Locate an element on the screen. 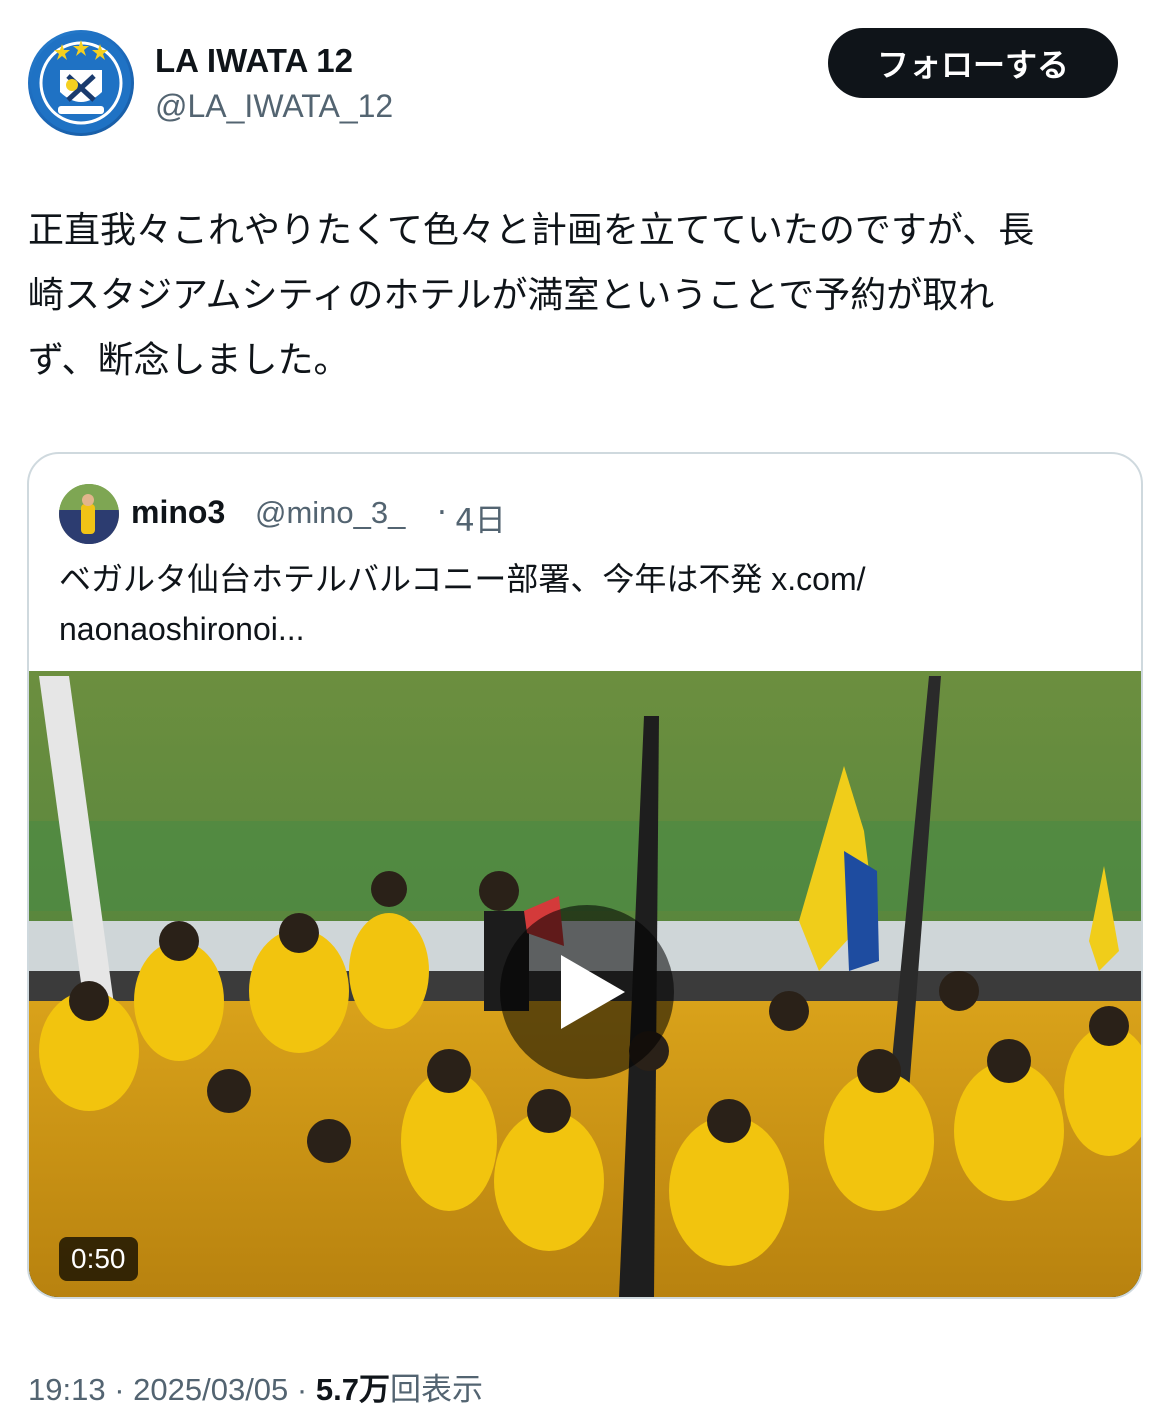 Image resolution: width=1170 pixels, height=1424 pixels. follow-button: フォローする is located at coordinates (973, 63).